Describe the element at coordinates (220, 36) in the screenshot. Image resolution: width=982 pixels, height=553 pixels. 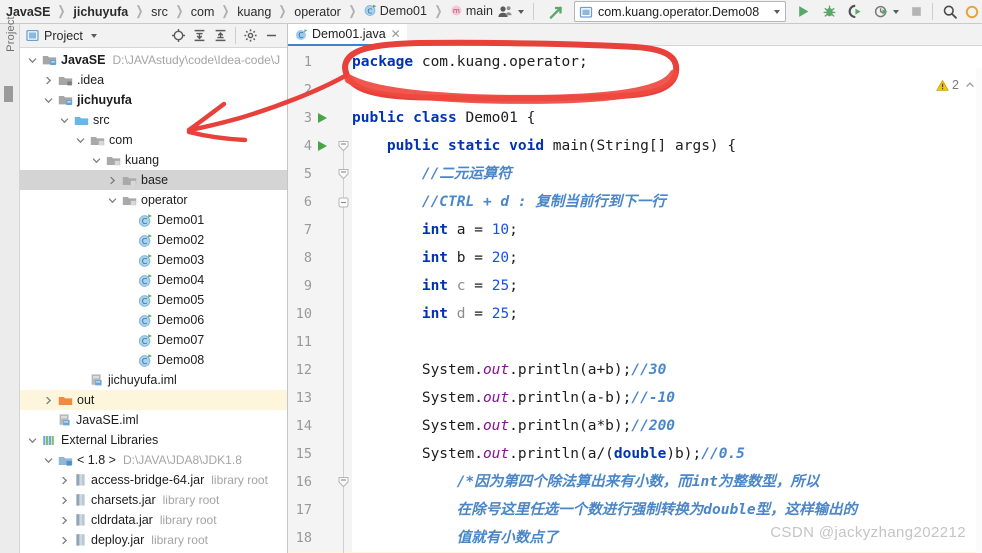
I see `collapse-all-icon` at that location.